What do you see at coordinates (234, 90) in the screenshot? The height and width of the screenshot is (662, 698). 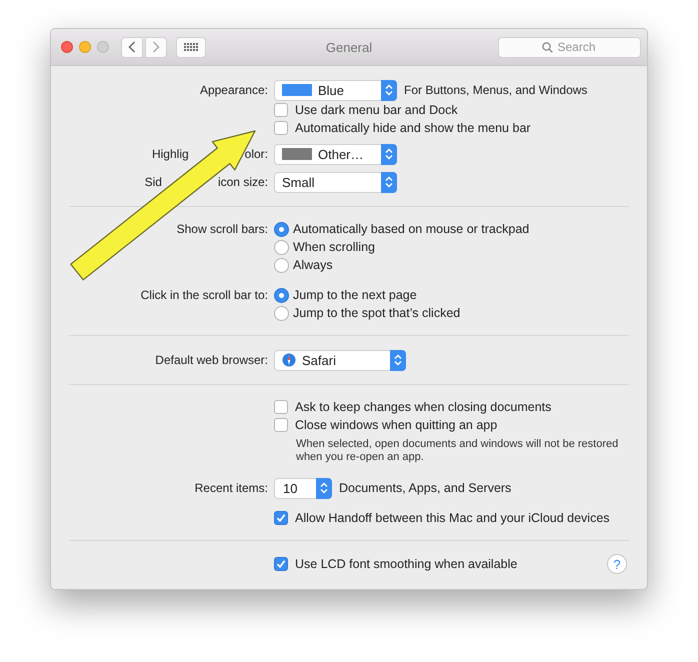 I see `setting-label: Appearance:` at bounding box center [234, 90].